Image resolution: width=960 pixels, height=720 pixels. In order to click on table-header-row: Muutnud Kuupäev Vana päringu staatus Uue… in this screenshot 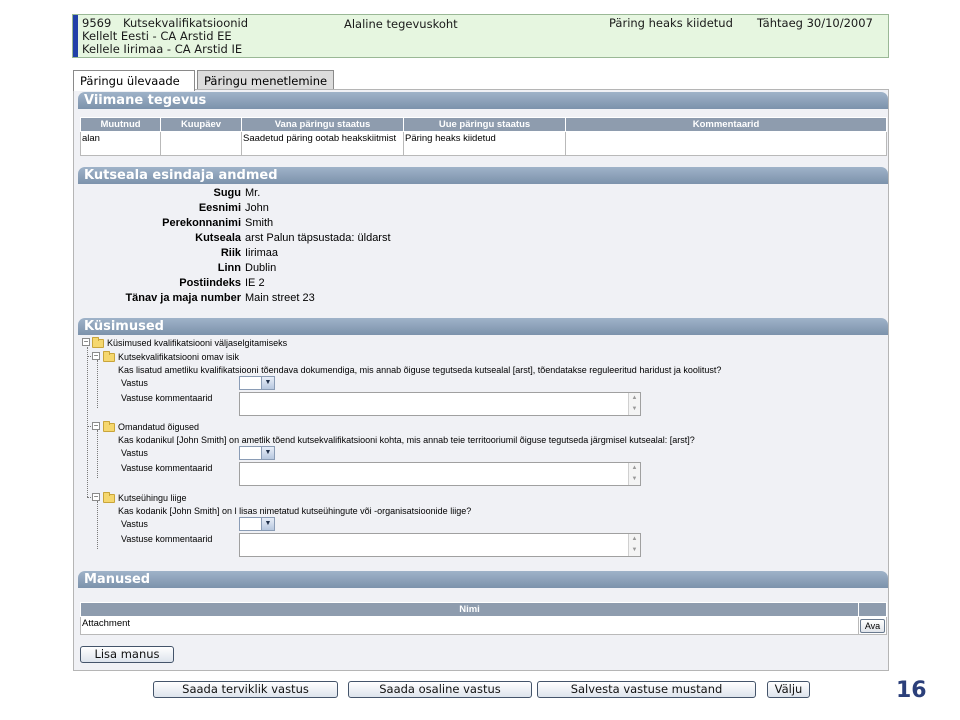, I will do `click(483, 124)`.